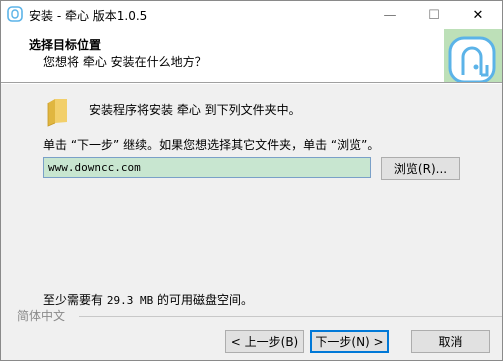 This screenshot has height=361, width=503. Describe the element at coordinates (450, 341) in the screenshot. I see `cancel-button: 取消` at that location.